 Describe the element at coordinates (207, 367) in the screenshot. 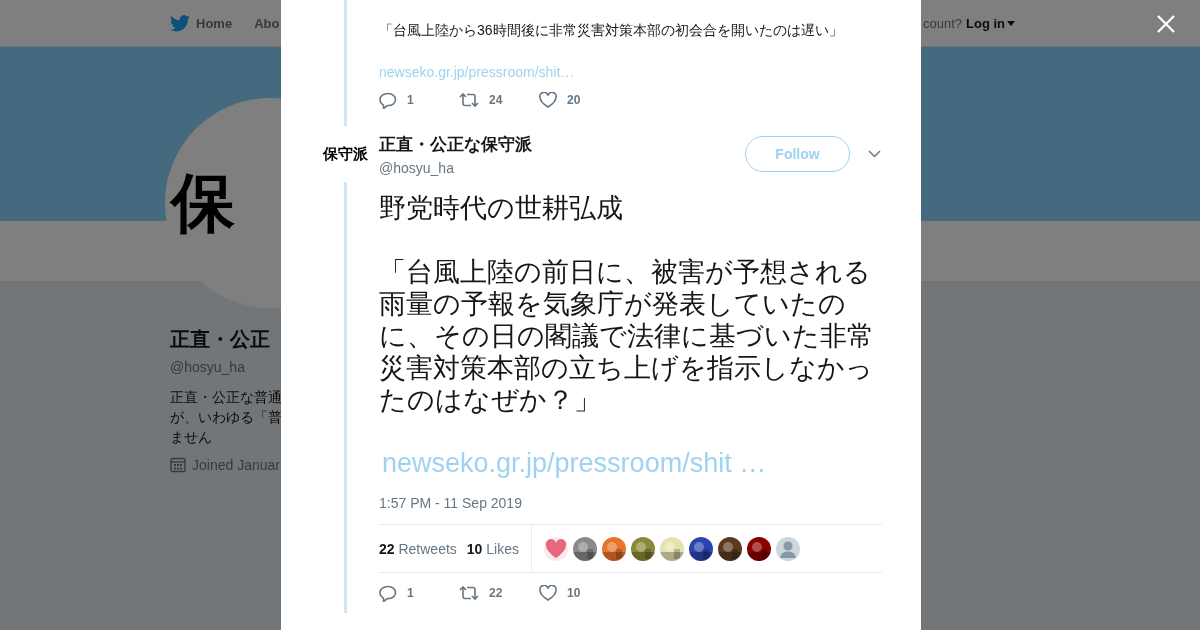

I see `profile-handle: @hosyu_ha` at that location.